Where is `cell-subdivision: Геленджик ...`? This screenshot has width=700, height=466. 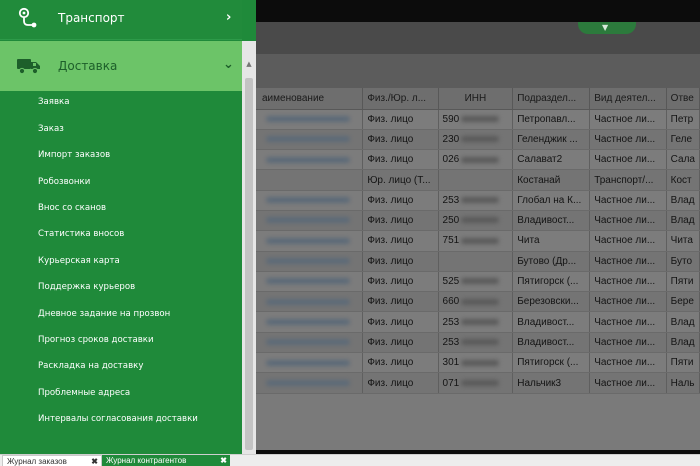
cell-subdivision: Геленджик ... is located at coordinates (551, 140).